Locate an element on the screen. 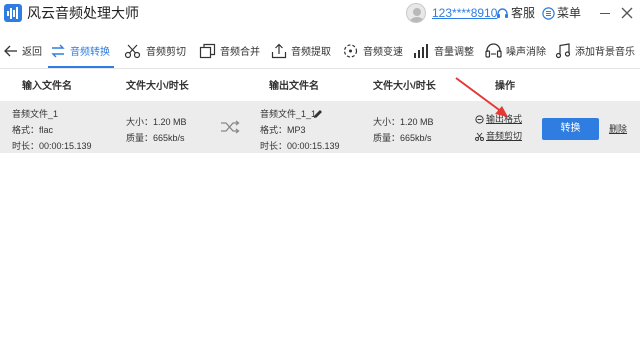 The image size is (640, 358). output-format-link: 输出格式 is located at coordinates (504, 119).